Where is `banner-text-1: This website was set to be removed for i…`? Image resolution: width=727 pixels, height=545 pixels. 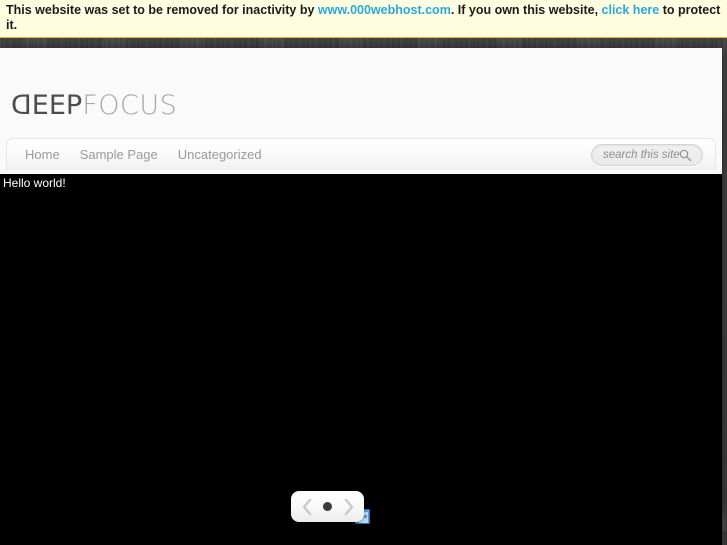 banner-text-1: This website was set to be removed for i… is located at coordinates (162, 10).